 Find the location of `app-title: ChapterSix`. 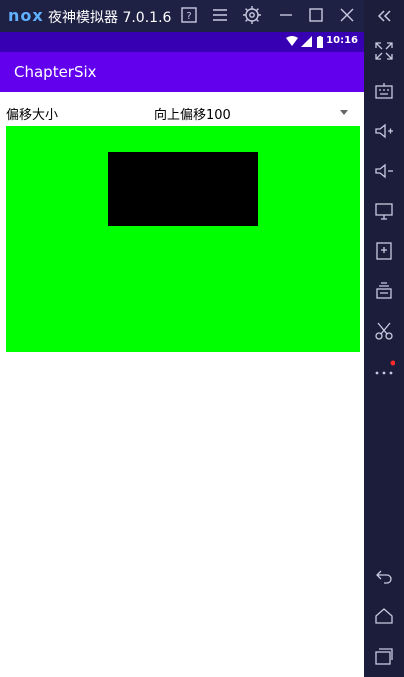

app-title: ChapterSix is located at coordinates (55, 72).